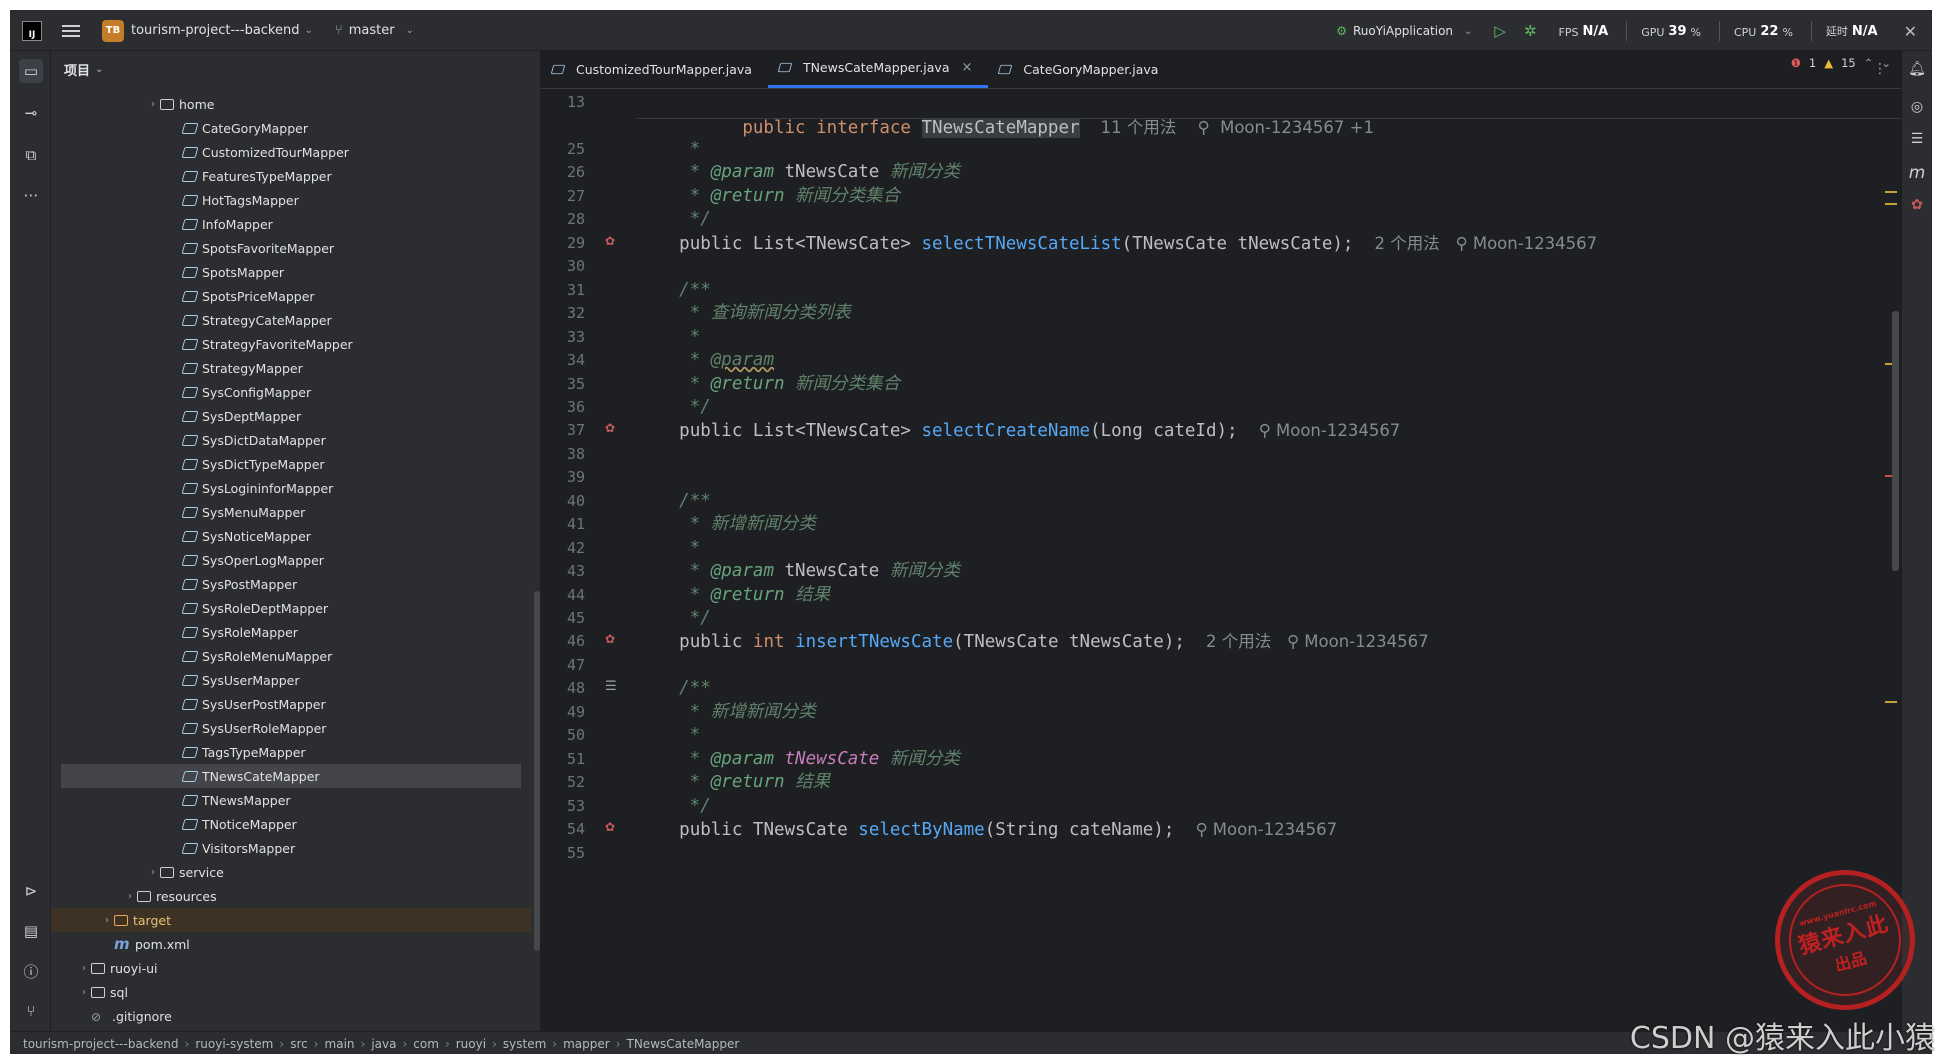 The height and width of the screenshot is (1061, 1941). Describe the element at coordinates (31, 971) in the screenshot. I see `problems-icon: ⓘ` at that location.